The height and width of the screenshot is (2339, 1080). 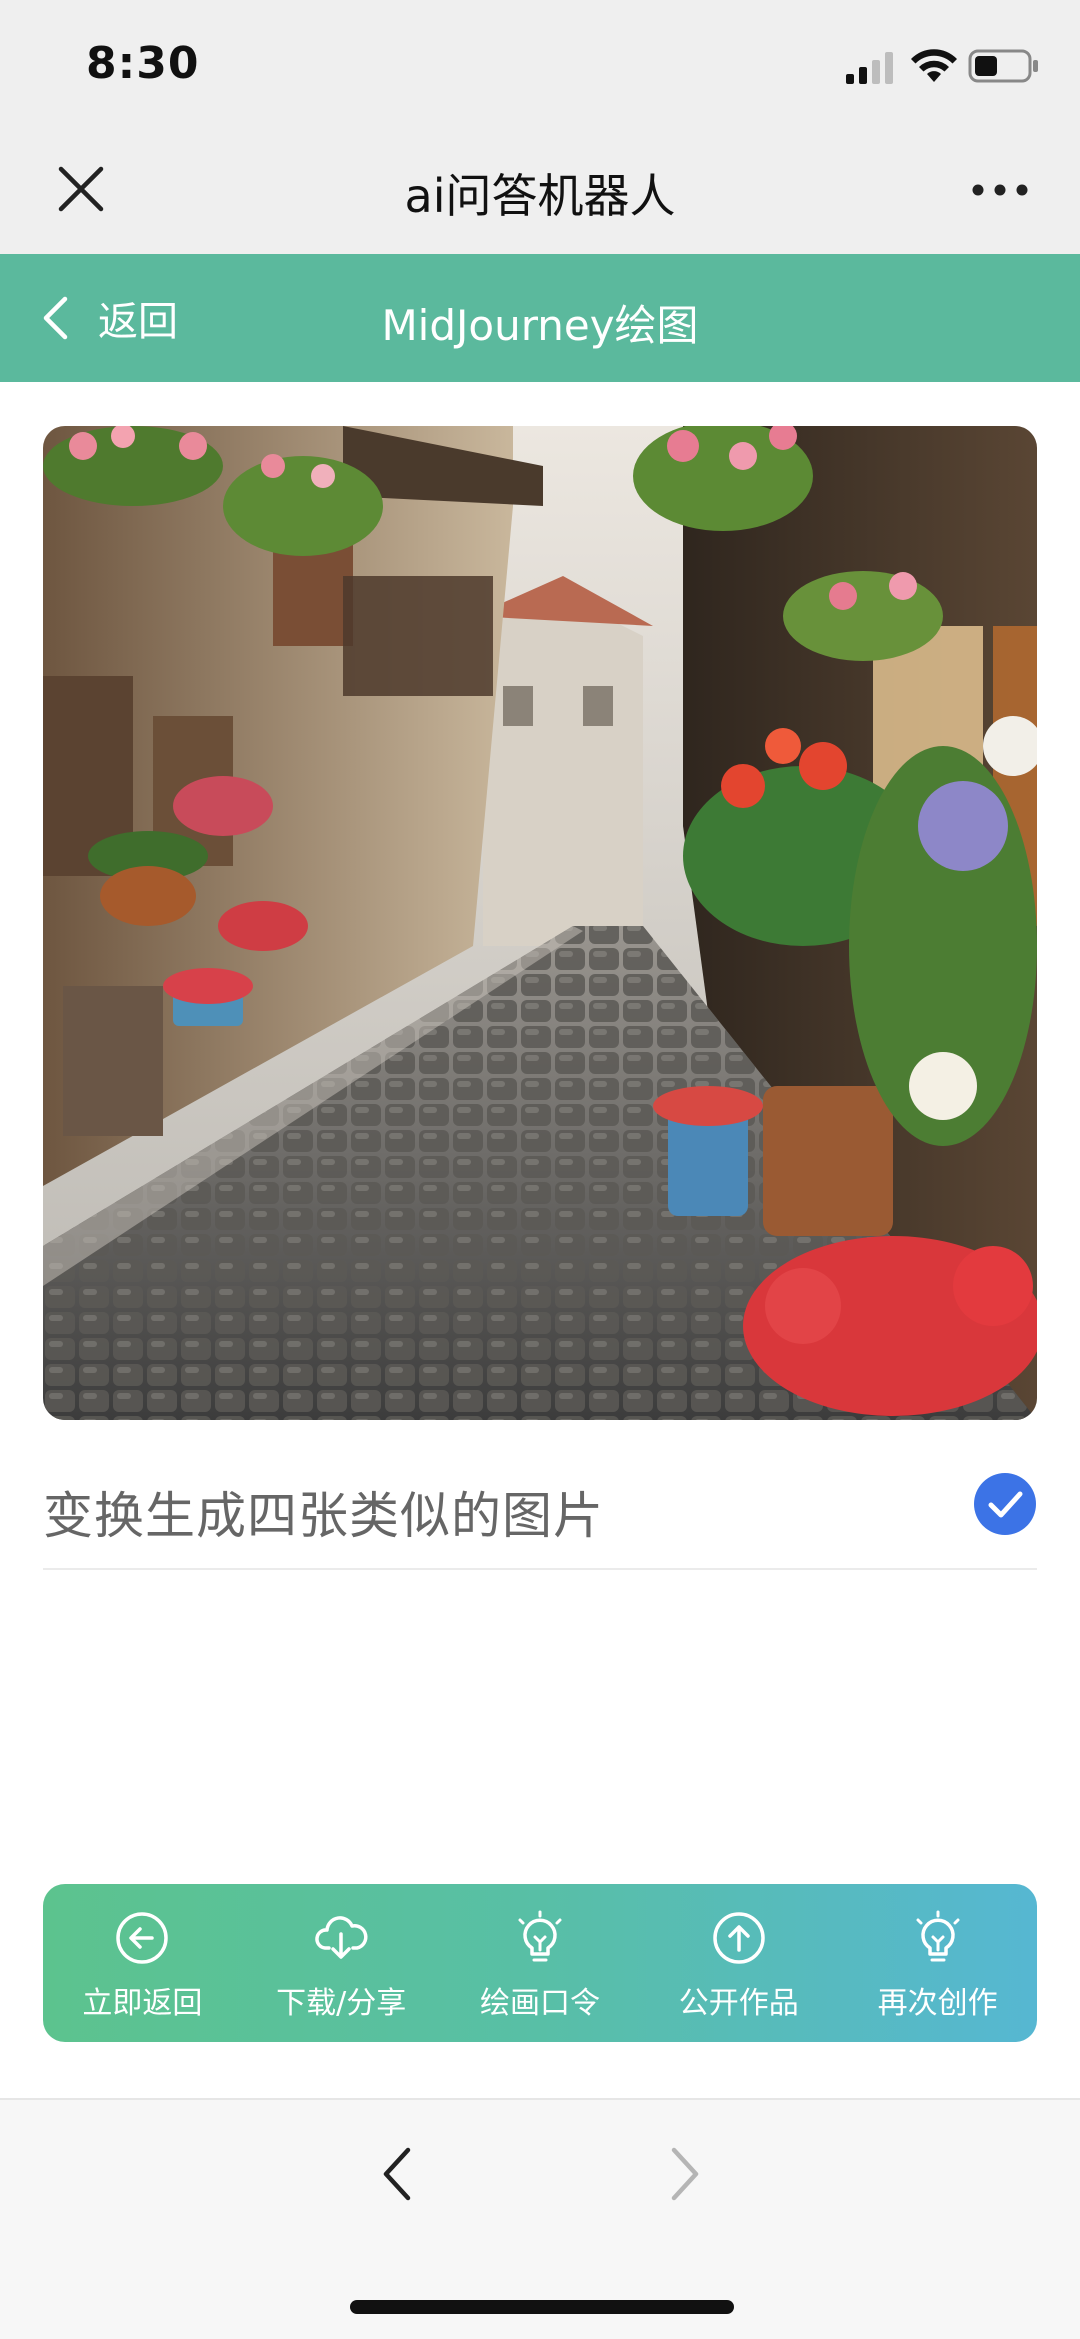 What do you see at coordinates (540, 196) in the screenshot?
I see `app-title: ai问答机器人` at bounding box center [540, 196].